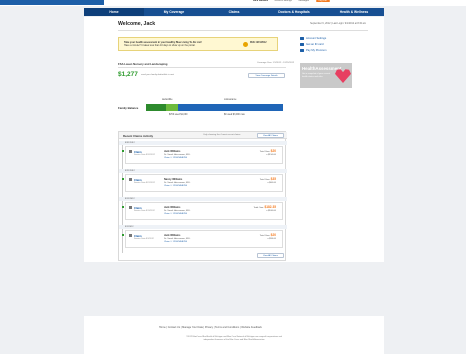 The image size is (466, 354). I want to click on deductible-used-fill, so click(156, 107).